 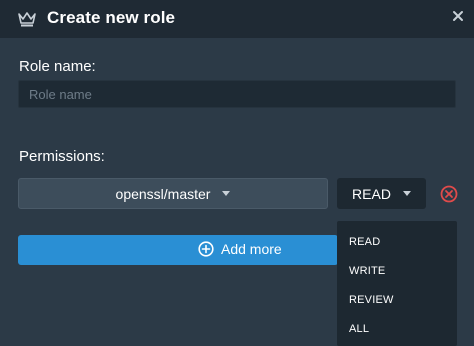 I want to click on role-name-input, so click(x=237, y=94).